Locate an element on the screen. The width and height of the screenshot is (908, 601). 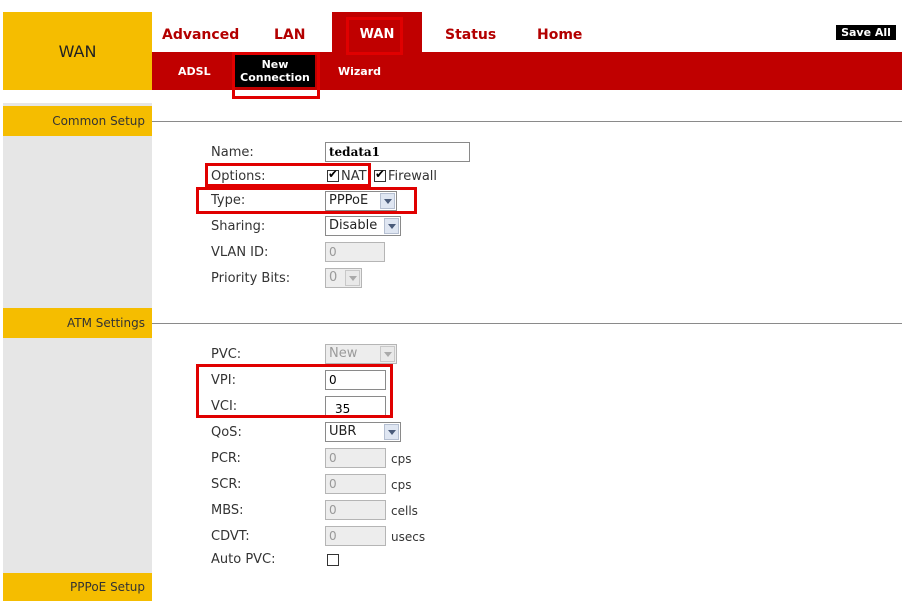
tab-advanced: Advanced is located at coordinates (200, 35).